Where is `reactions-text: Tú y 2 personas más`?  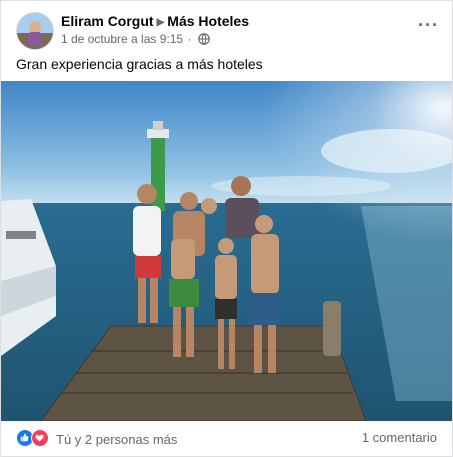 reactions-text: Tú y 2 personas más is located at coordinates (116, 439).